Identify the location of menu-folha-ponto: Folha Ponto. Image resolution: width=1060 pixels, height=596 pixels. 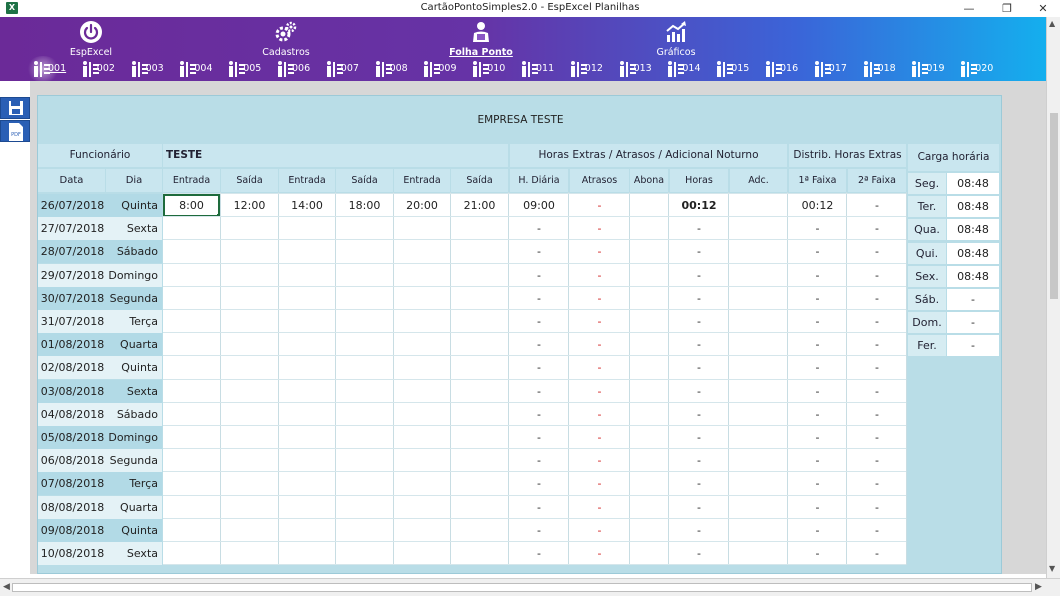
(481, 39).